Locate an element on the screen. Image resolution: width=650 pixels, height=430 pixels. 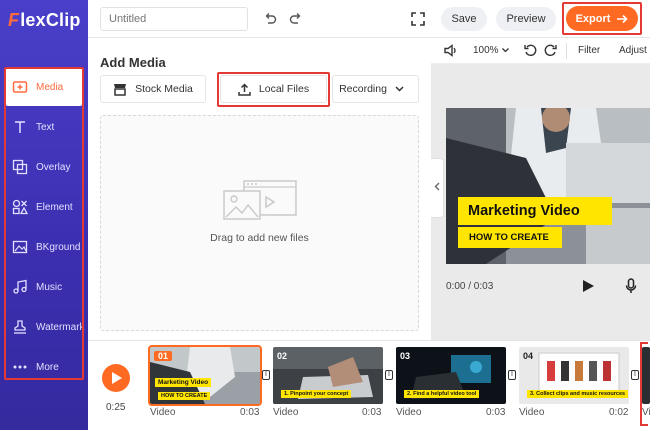
stock-media-tab: Stock Media is located at coordinates (153, 89).